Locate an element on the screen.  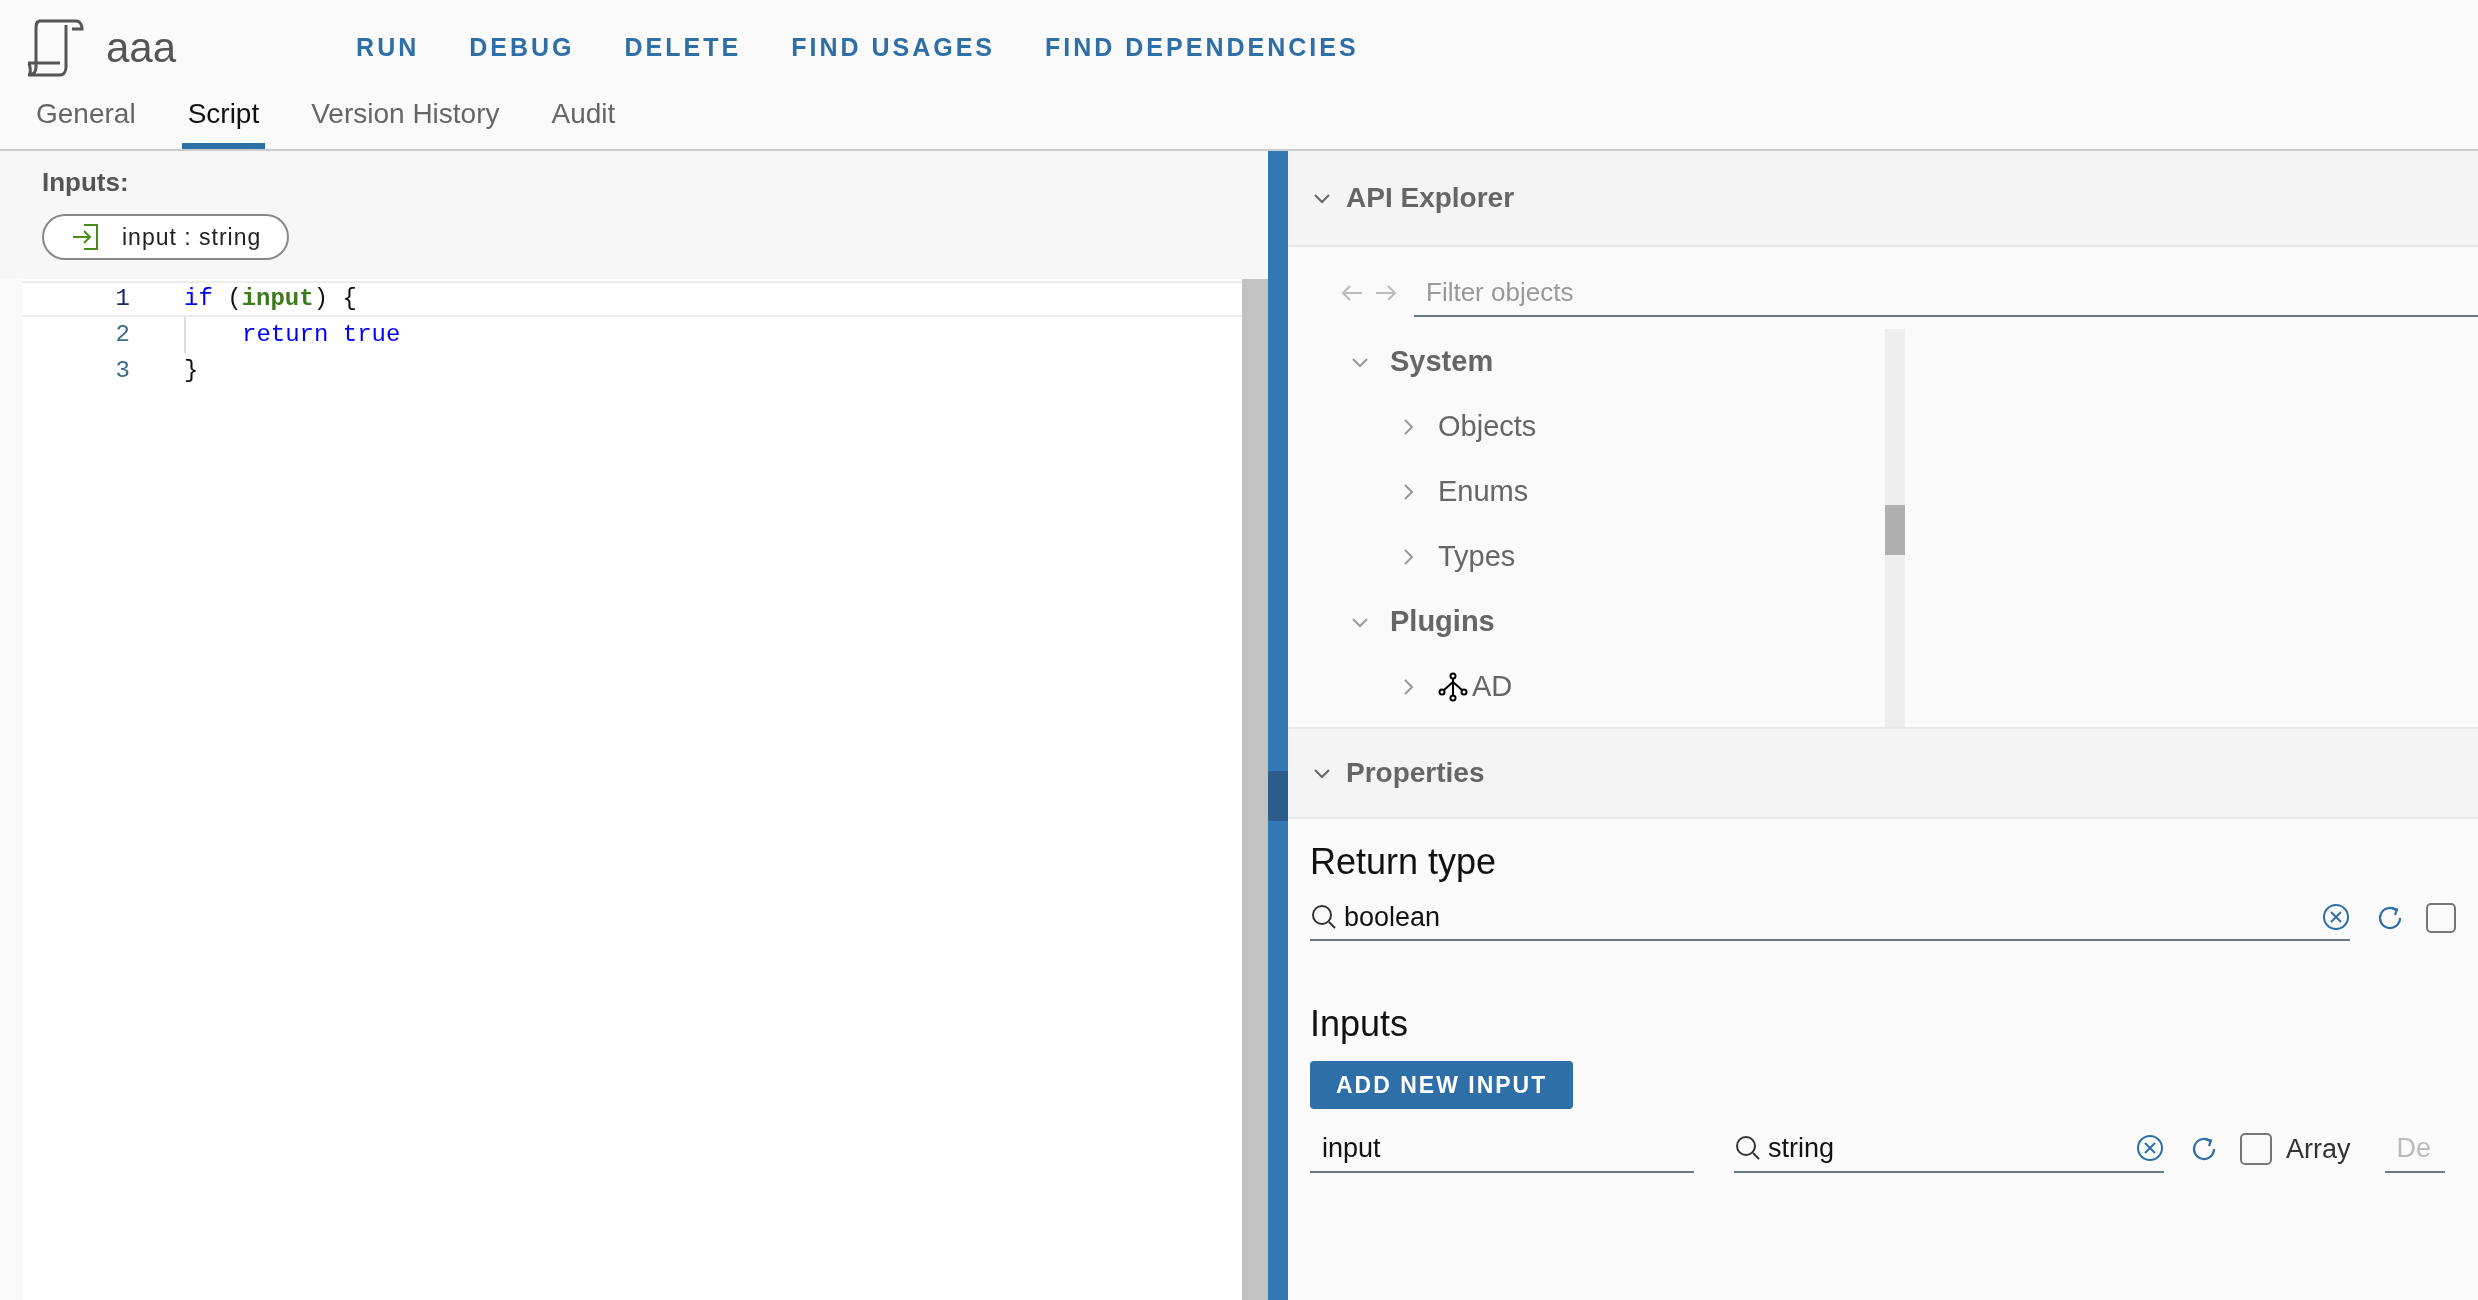
input-chip: input : string is located at coordinates (166, 237).